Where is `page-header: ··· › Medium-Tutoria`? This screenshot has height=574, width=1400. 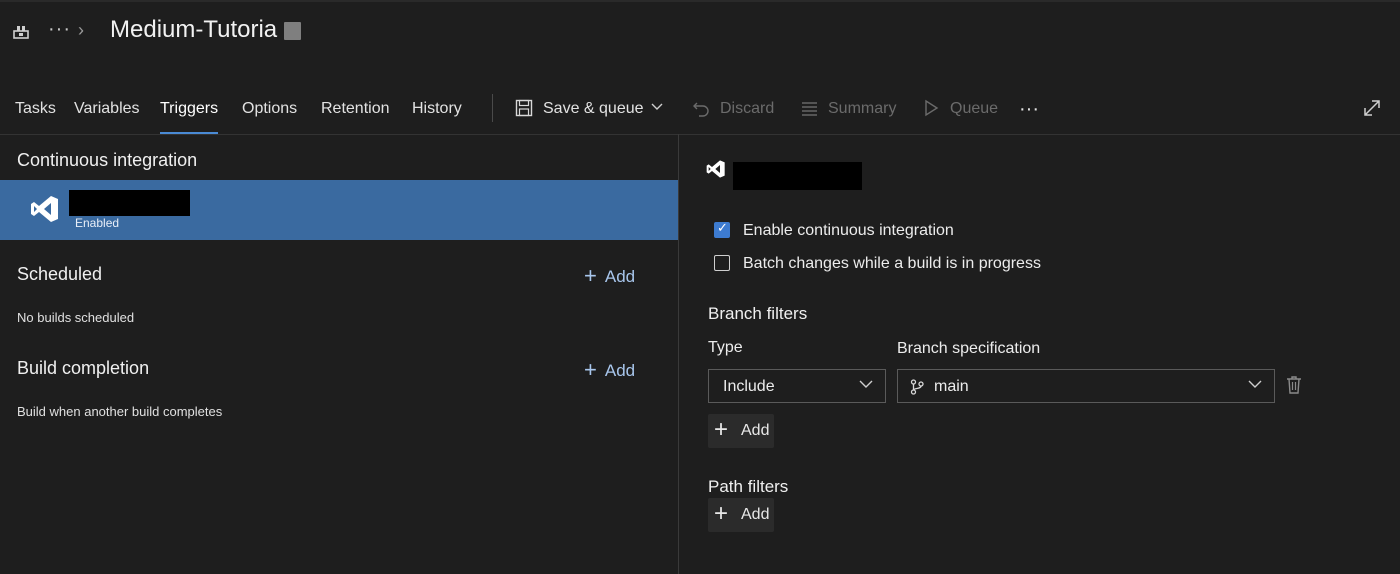
page-header: ··· › Medium-Tutoria is located at coordinates (700, 32).